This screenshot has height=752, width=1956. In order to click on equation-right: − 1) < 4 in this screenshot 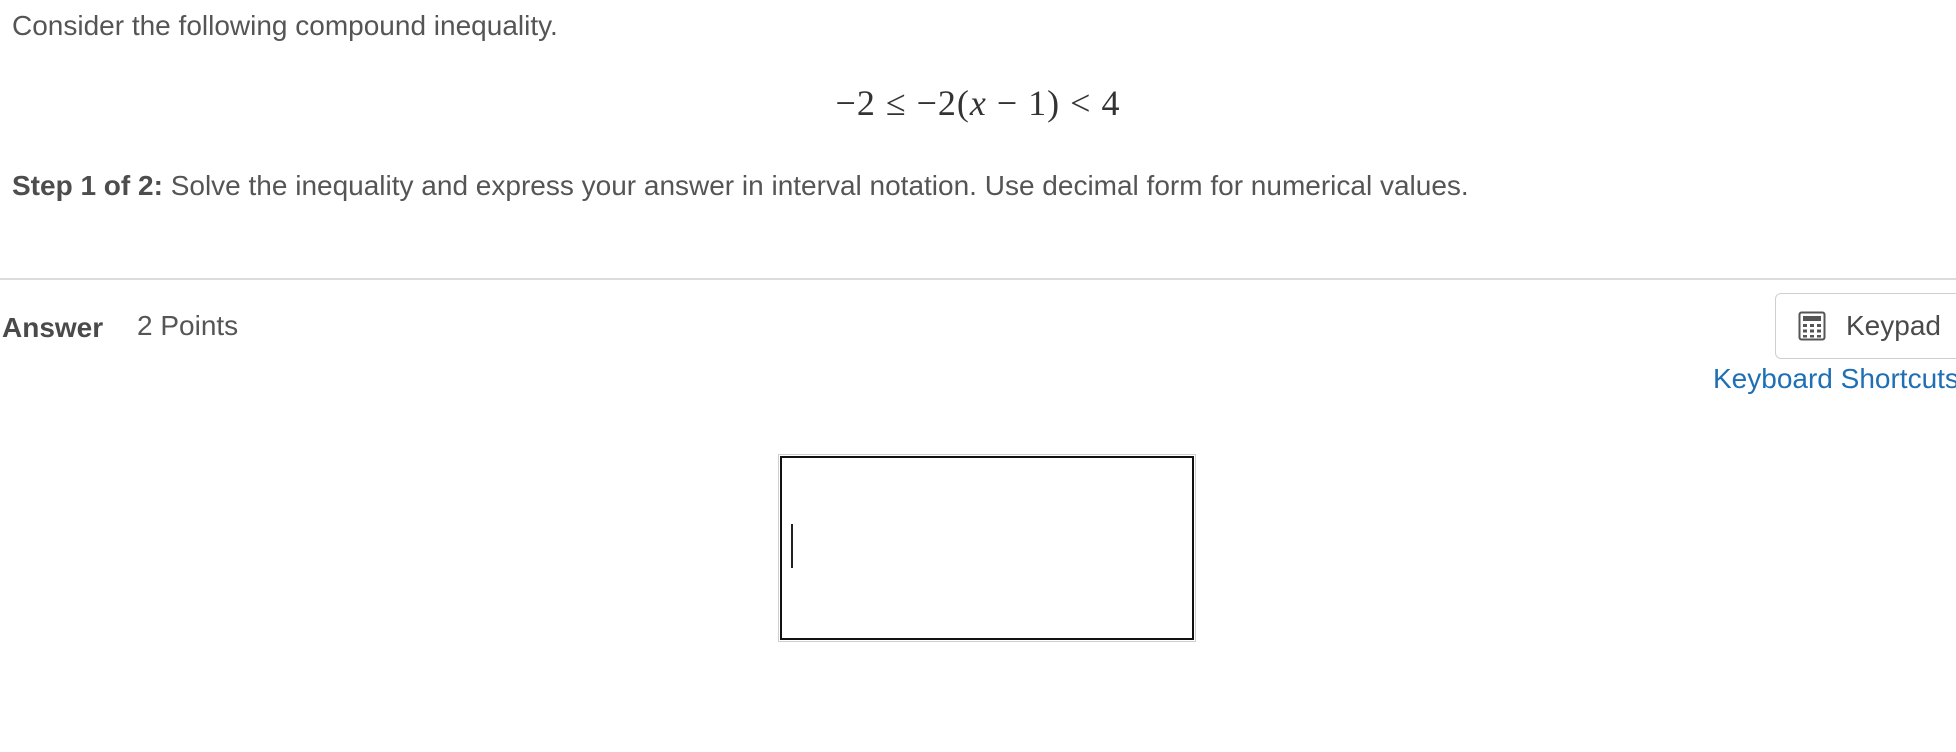, I will do `click(1053, 103)`.